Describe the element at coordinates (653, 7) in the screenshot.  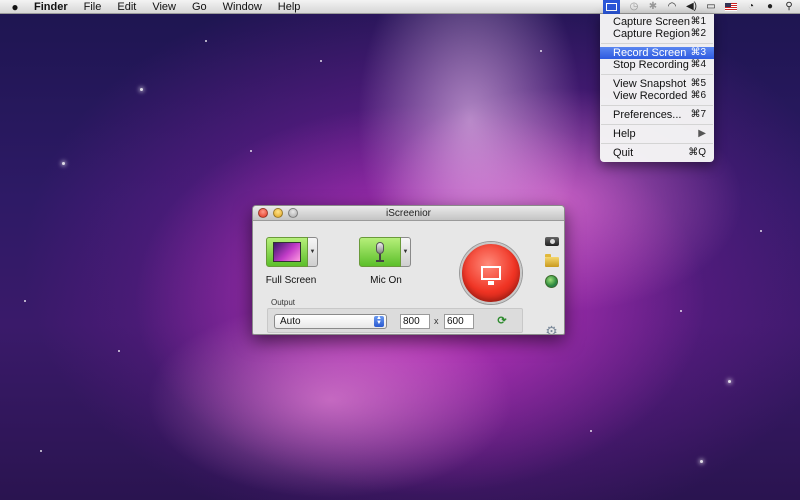
I see `bluetooth-icon: ✱` at that location.